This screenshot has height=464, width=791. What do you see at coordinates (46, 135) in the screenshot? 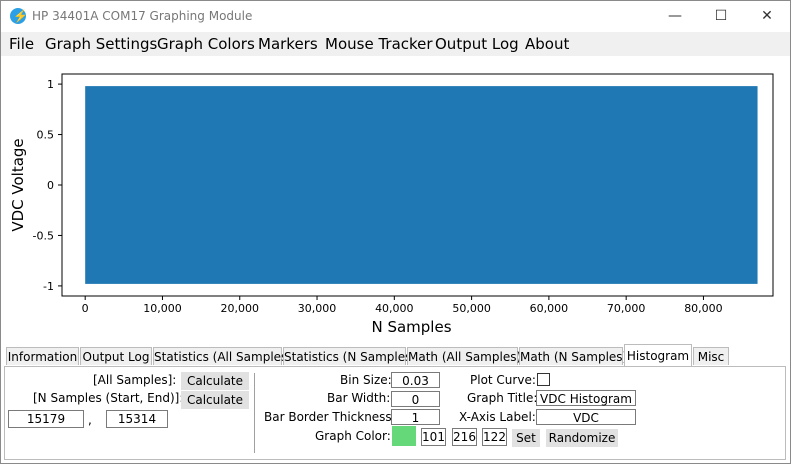
I see `y-tick-label: 0.5` at bounding box center [46, 135].